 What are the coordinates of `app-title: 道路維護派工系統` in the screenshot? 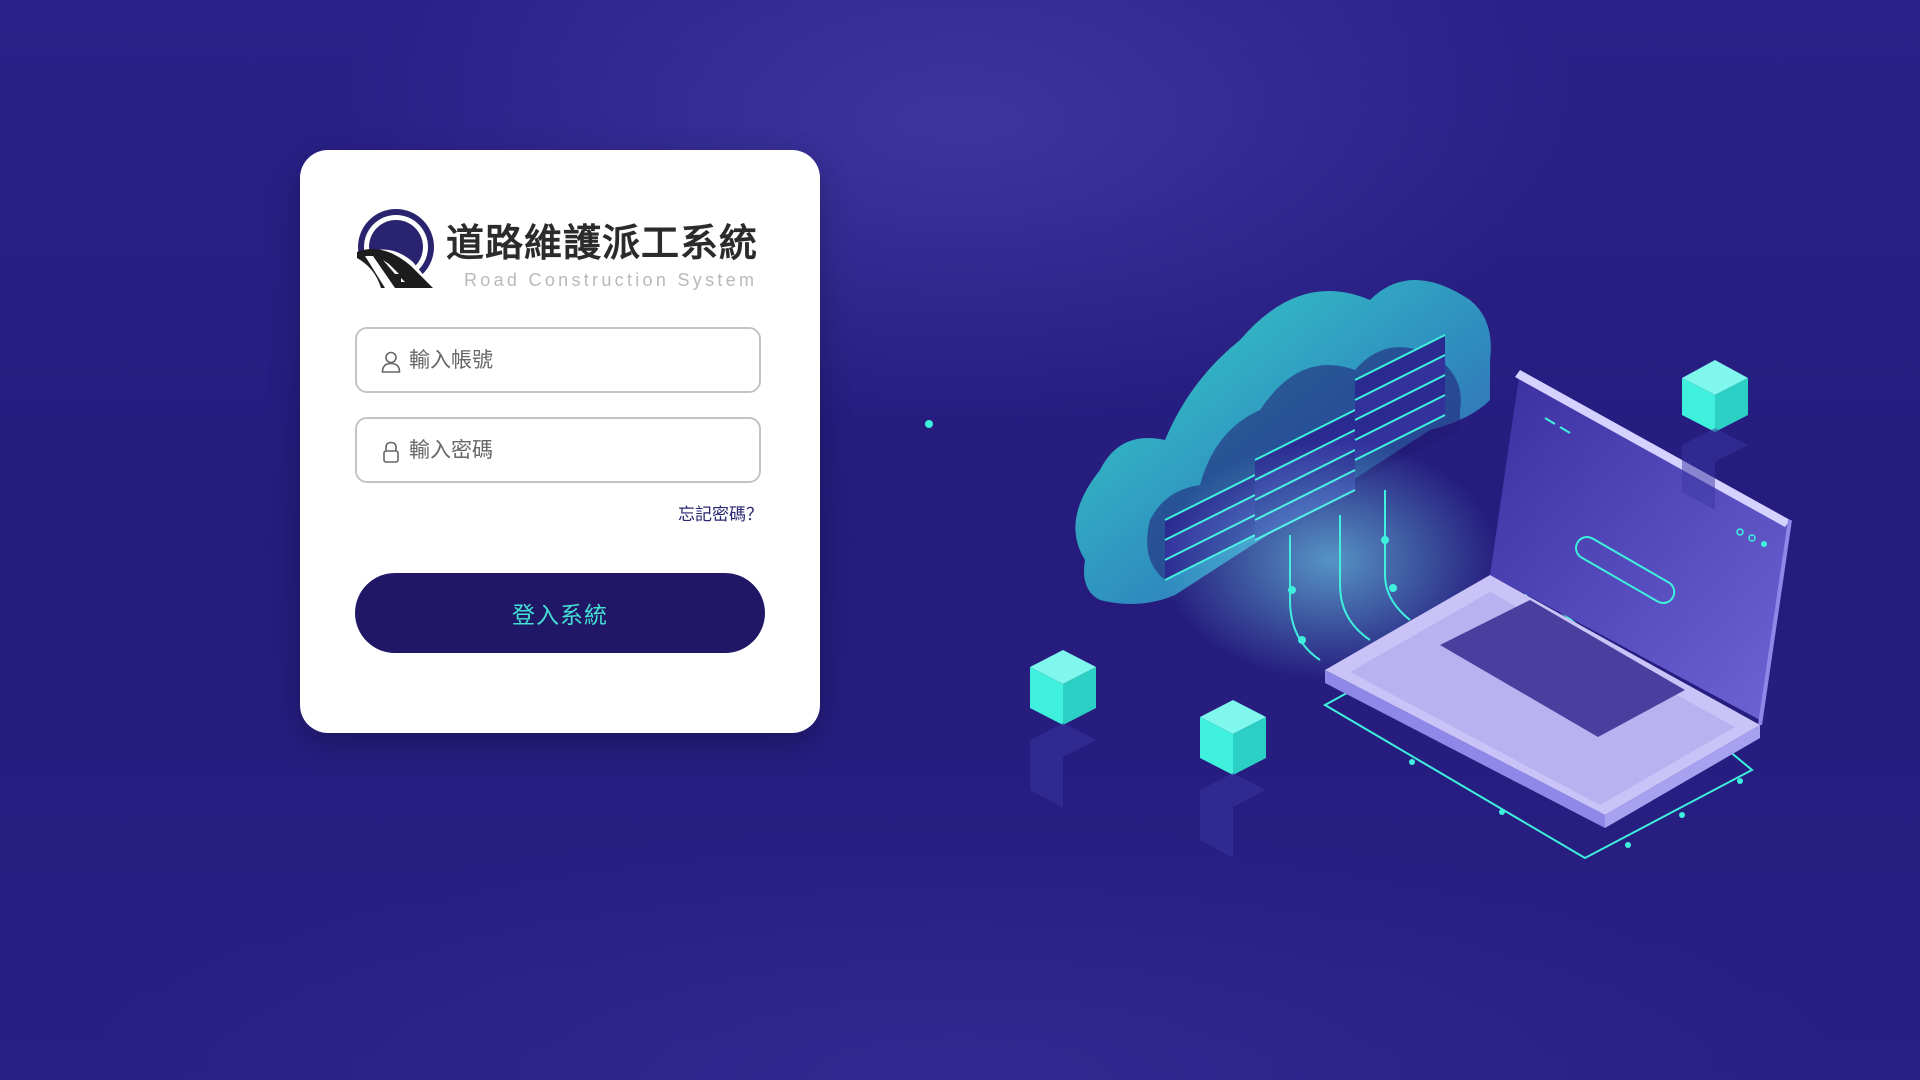 It's located at (602, 243).